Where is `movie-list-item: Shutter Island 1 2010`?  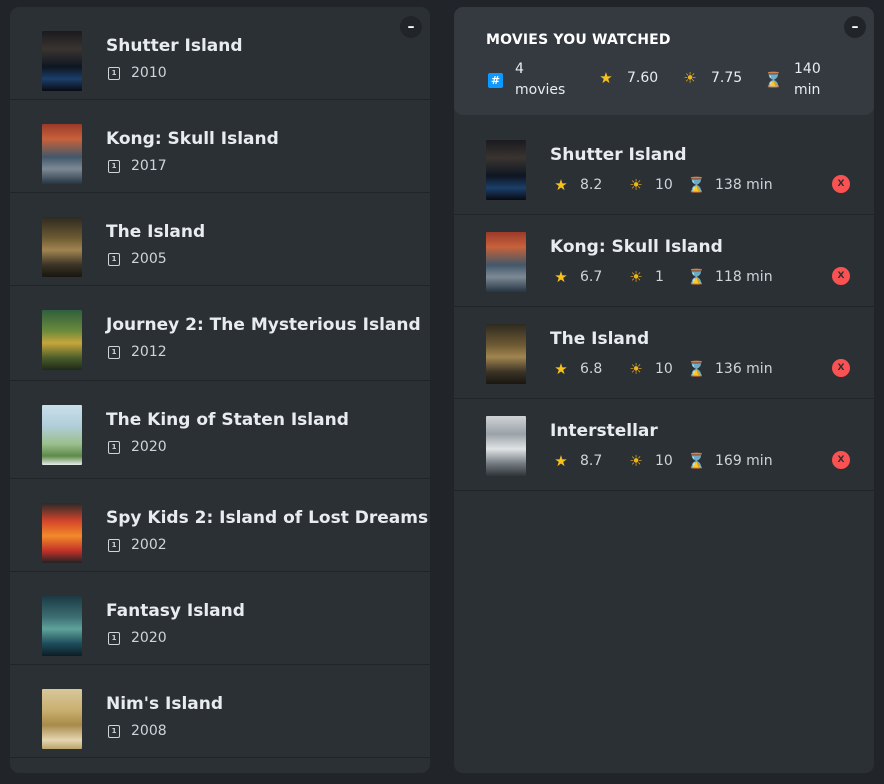 movie-list-item: Shutter Island 1 2010 is located at coordinates (220, 53).